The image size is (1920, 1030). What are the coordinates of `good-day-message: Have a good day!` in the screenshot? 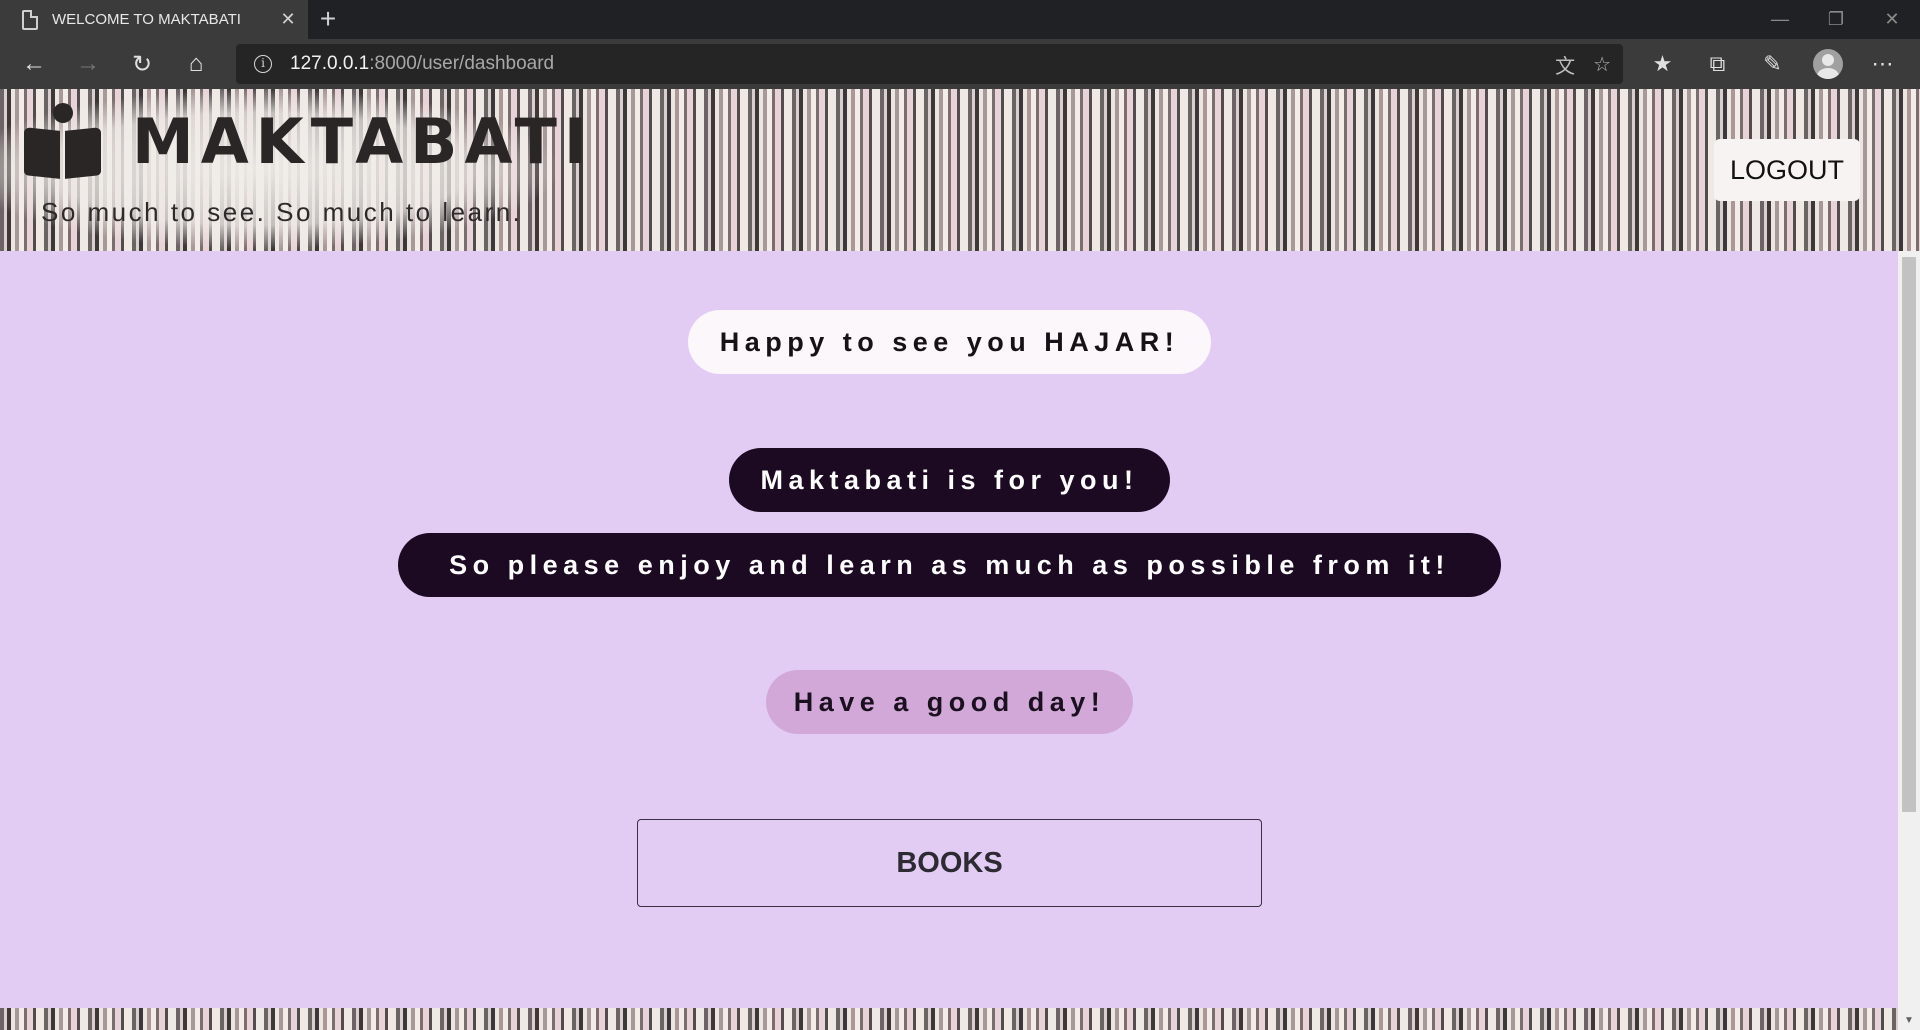 It's located at (949, 702).